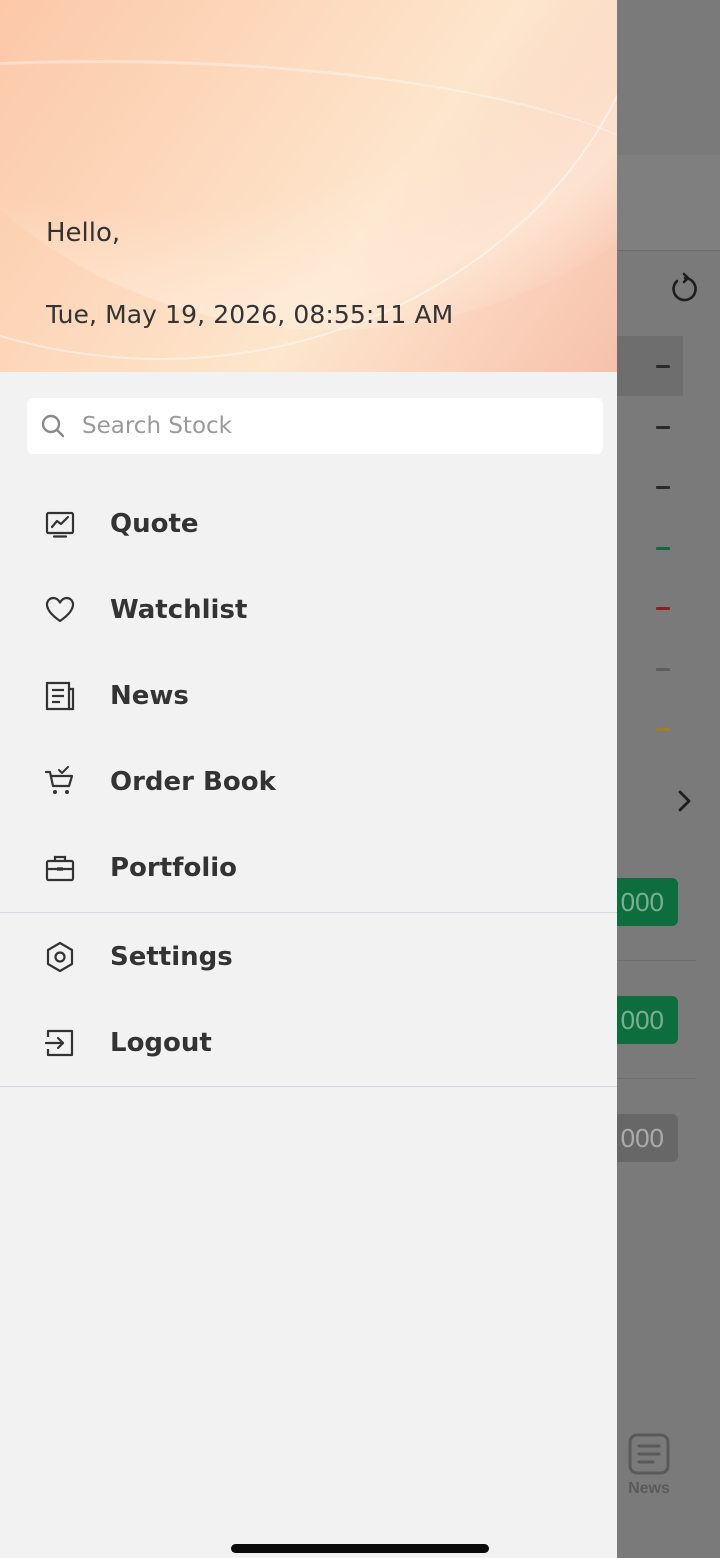  I want to click on refresh-icon, so click(685, 289).